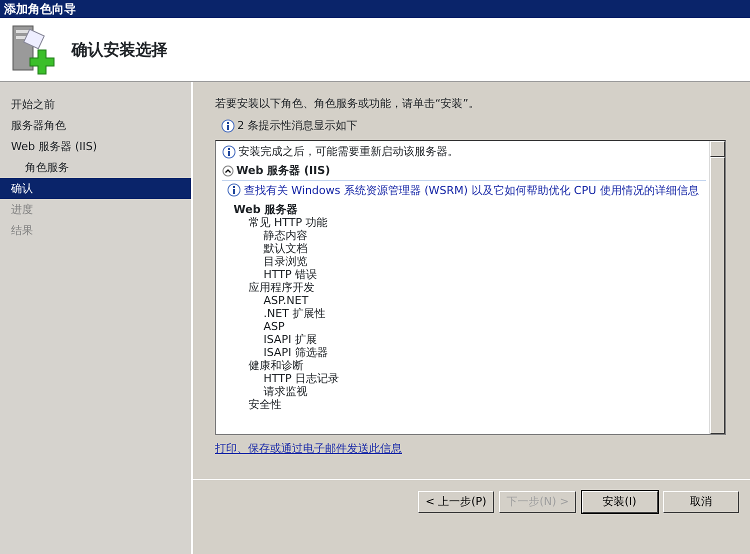 The image size is (750, 554). What do you see at coordinates (456, 502) in the screenshot?
I see `wizard-button: < 上一步(P)` at bounding box center [456, 502].